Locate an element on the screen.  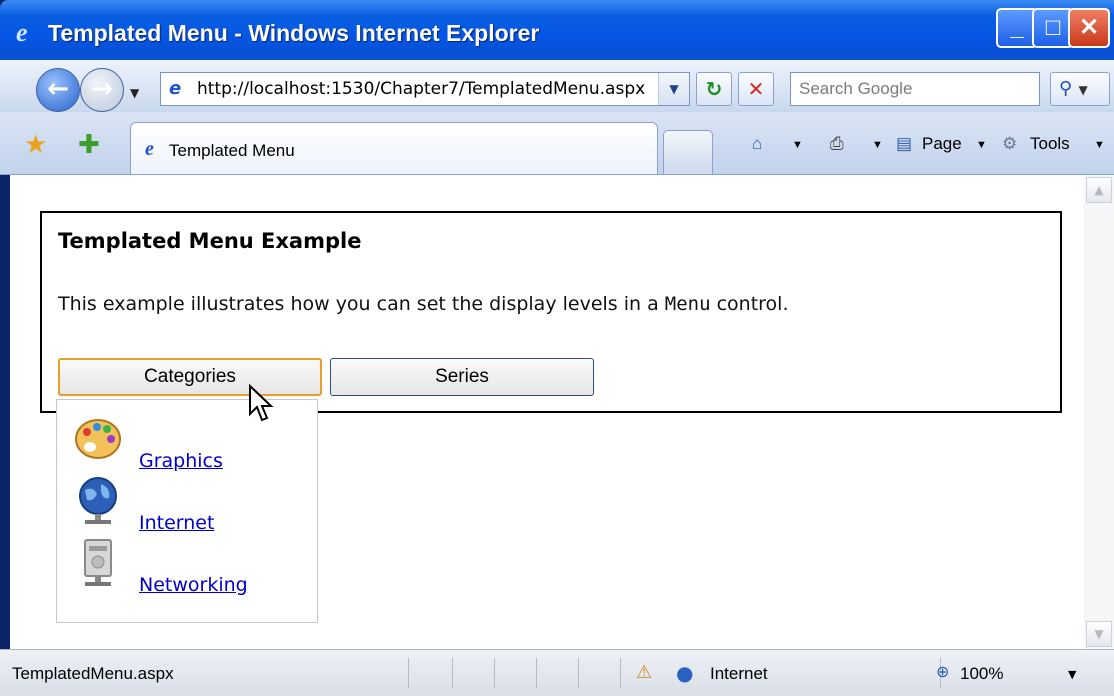
status-text: TemplatedMenu.aspx is located at coordinates (93, 673).